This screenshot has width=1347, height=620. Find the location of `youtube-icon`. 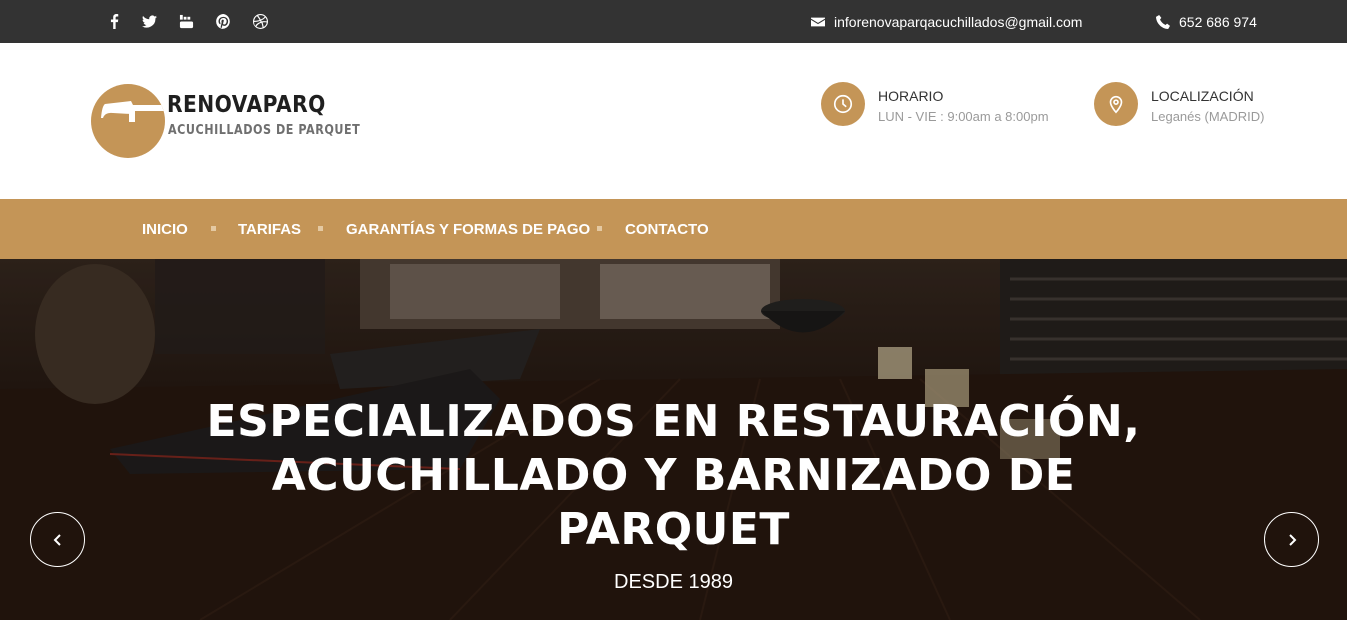

youtube-icon is located at coordinates (186, 21).